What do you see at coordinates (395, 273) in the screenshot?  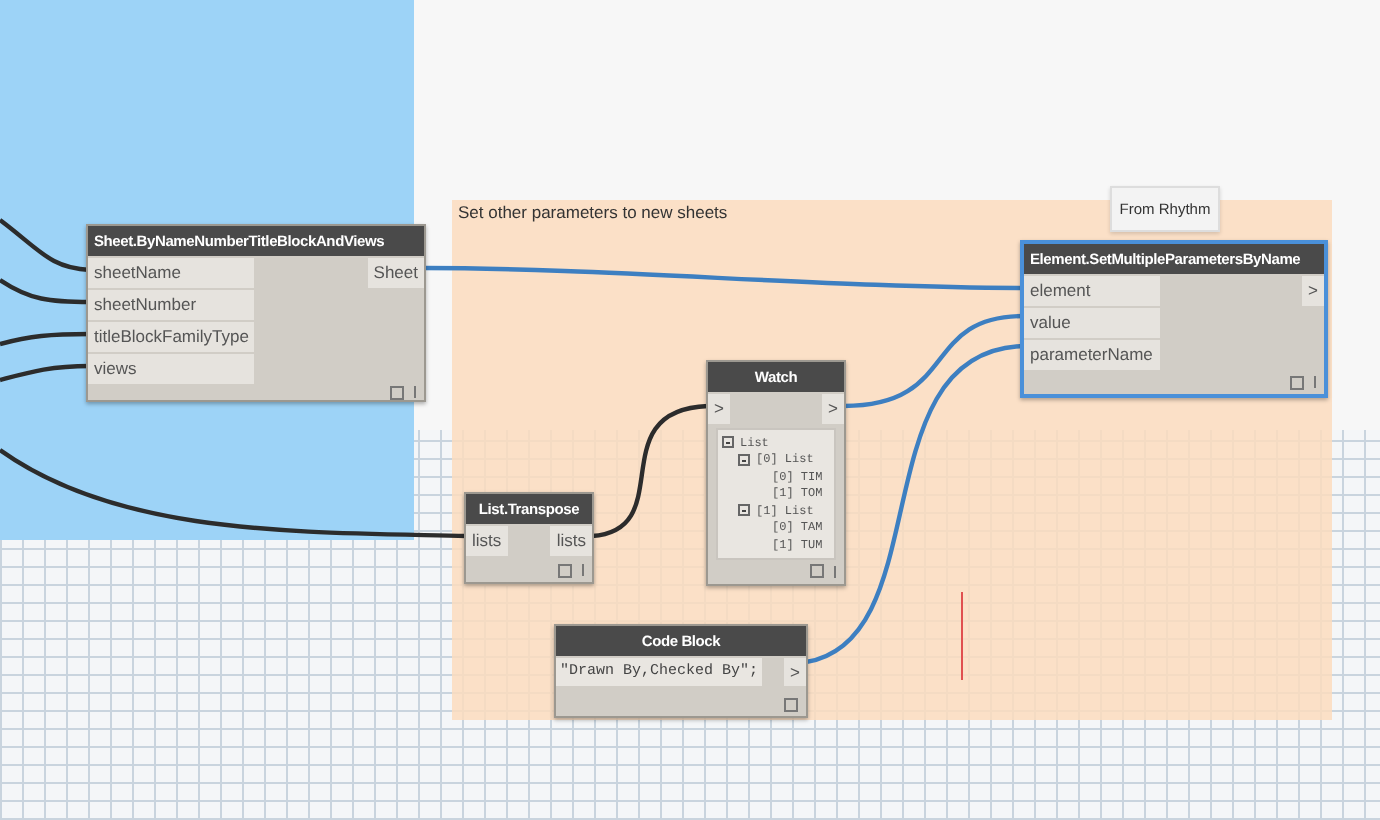 I see `output-port: Sheet` at bounding box center [395, 273].